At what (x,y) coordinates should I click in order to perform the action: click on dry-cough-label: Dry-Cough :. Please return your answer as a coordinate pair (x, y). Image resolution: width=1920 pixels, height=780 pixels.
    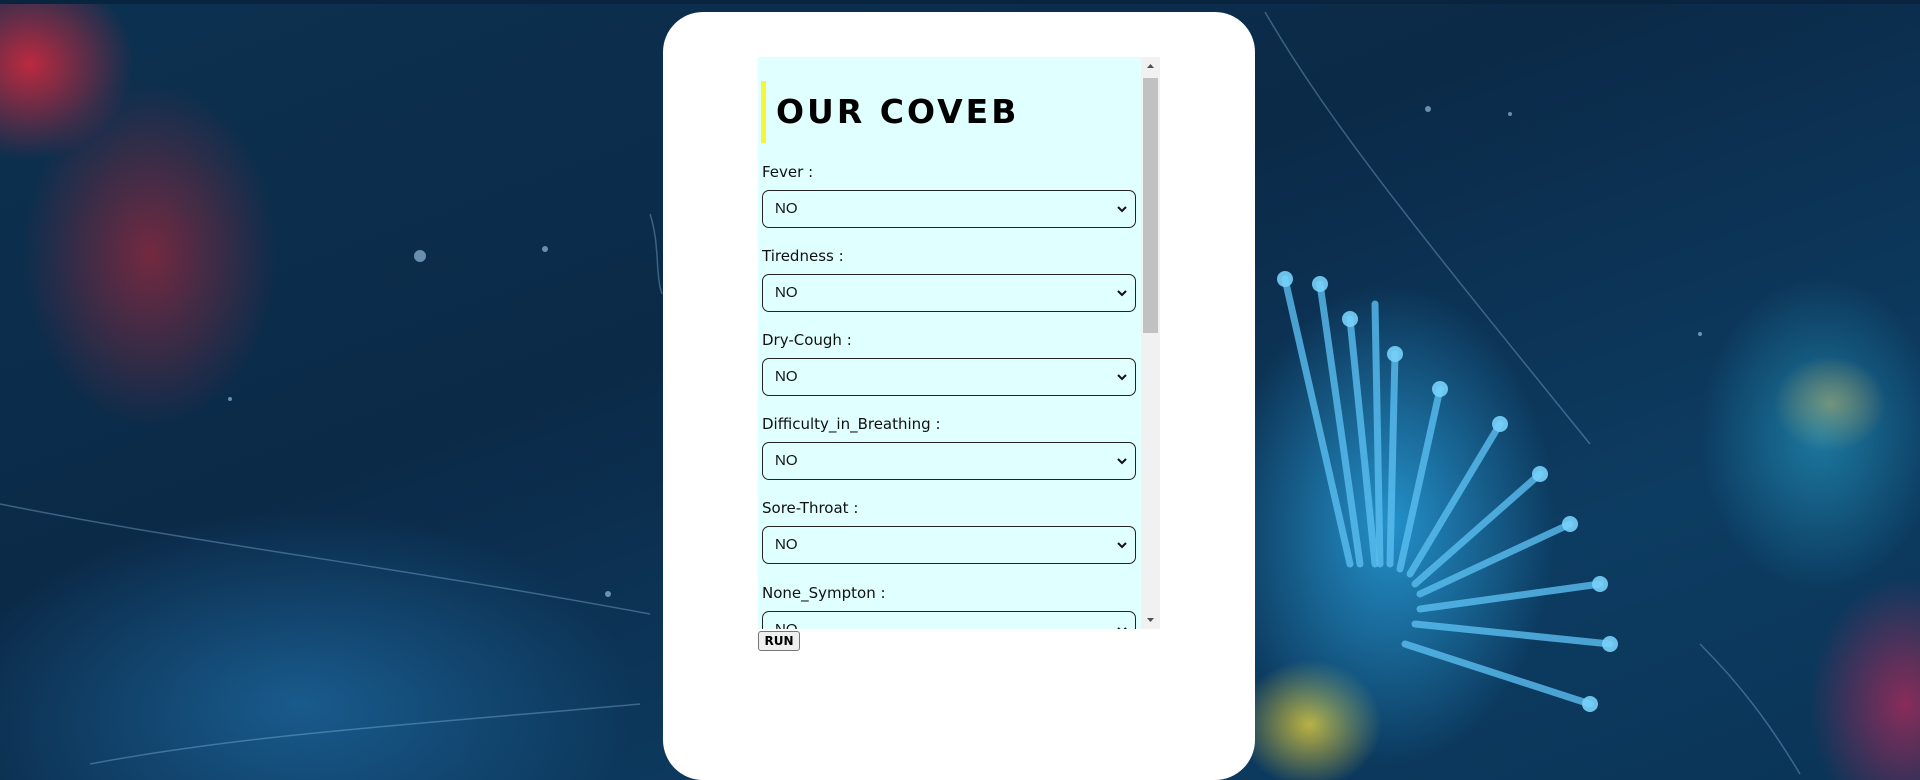
    Looking at the image, I should click on (807, 340).